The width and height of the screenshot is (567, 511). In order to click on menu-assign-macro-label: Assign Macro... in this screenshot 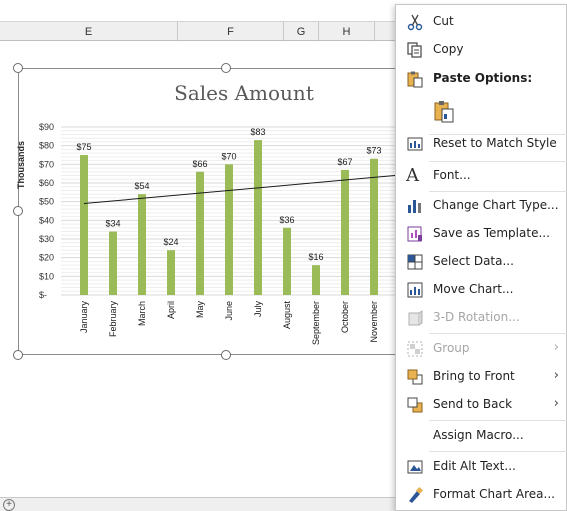, I will do `click(478, 435)`.